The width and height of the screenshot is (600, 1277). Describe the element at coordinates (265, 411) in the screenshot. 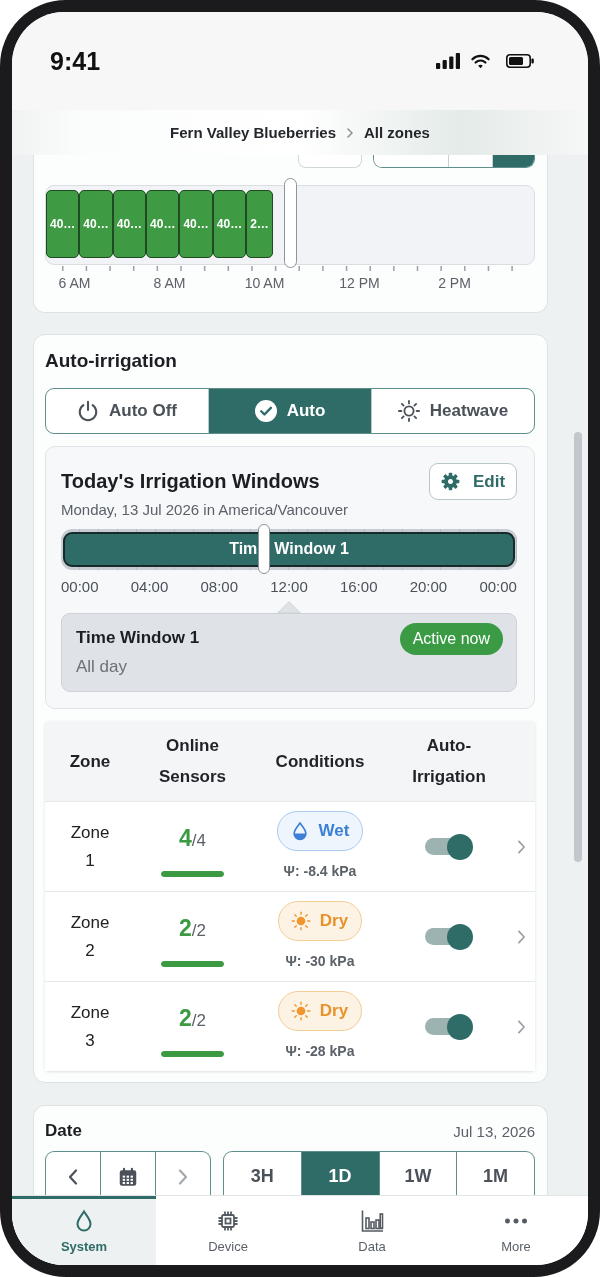

I see `check-circle-icon` at that location.